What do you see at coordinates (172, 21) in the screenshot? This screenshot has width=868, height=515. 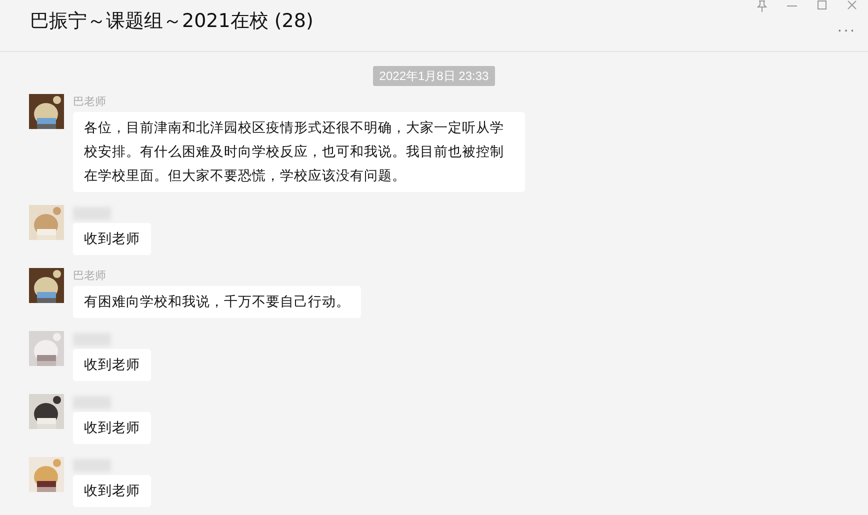 I see `window-title: 巴振宁～课题组～2021在校 (28)` at bounding box center [172, 21].